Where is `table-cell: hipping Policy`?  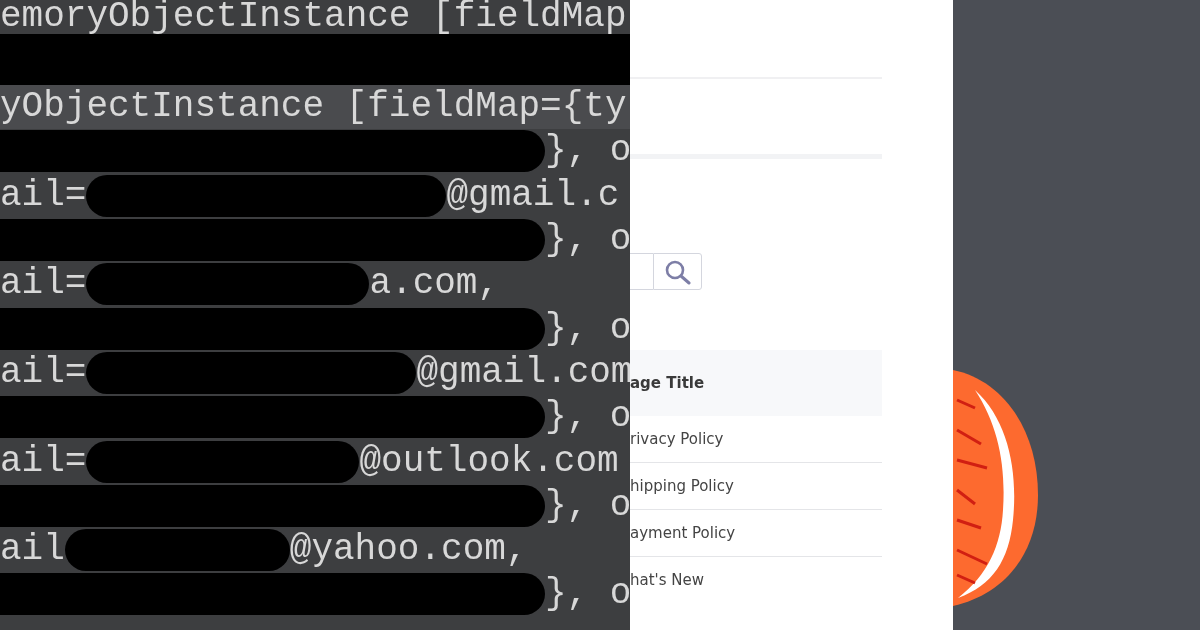 table-cell: hipping Policy is located at coordinates (756, 486).